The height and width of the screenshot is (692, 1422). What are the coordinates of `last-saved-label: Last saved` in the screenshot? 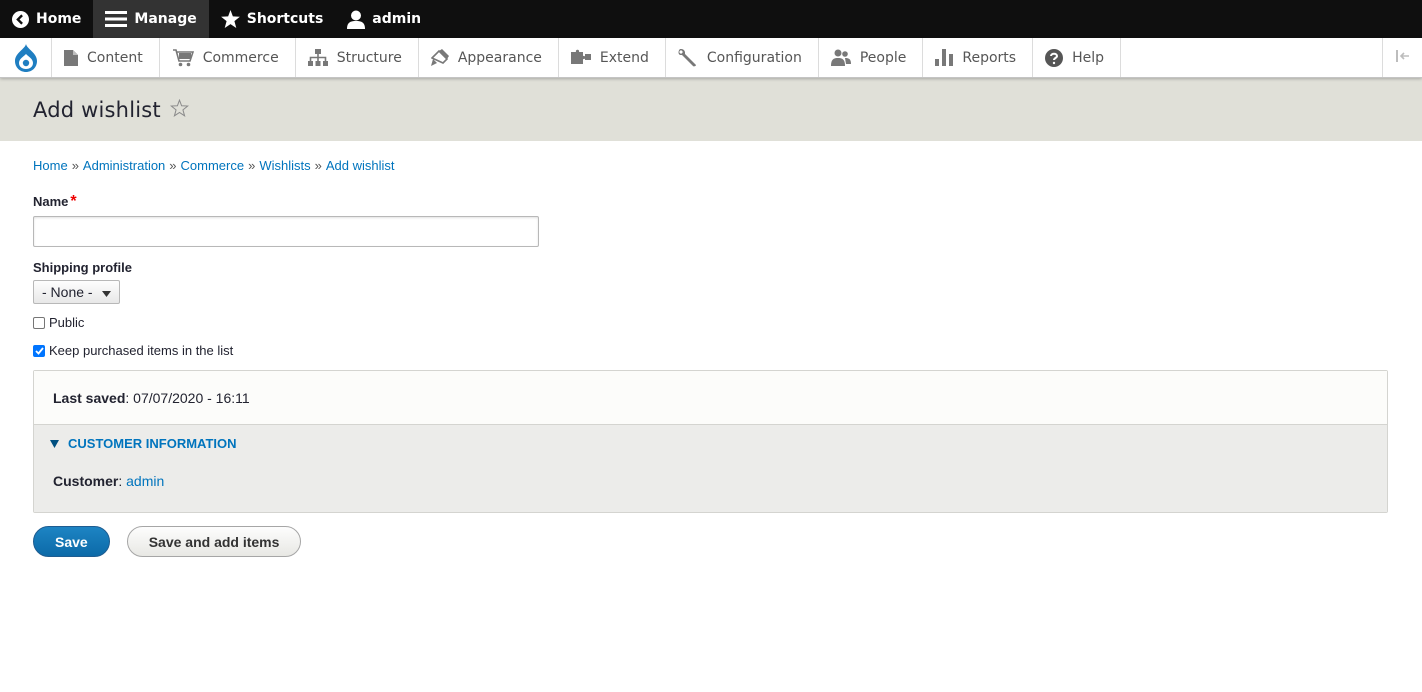 It's located at (89, 397).